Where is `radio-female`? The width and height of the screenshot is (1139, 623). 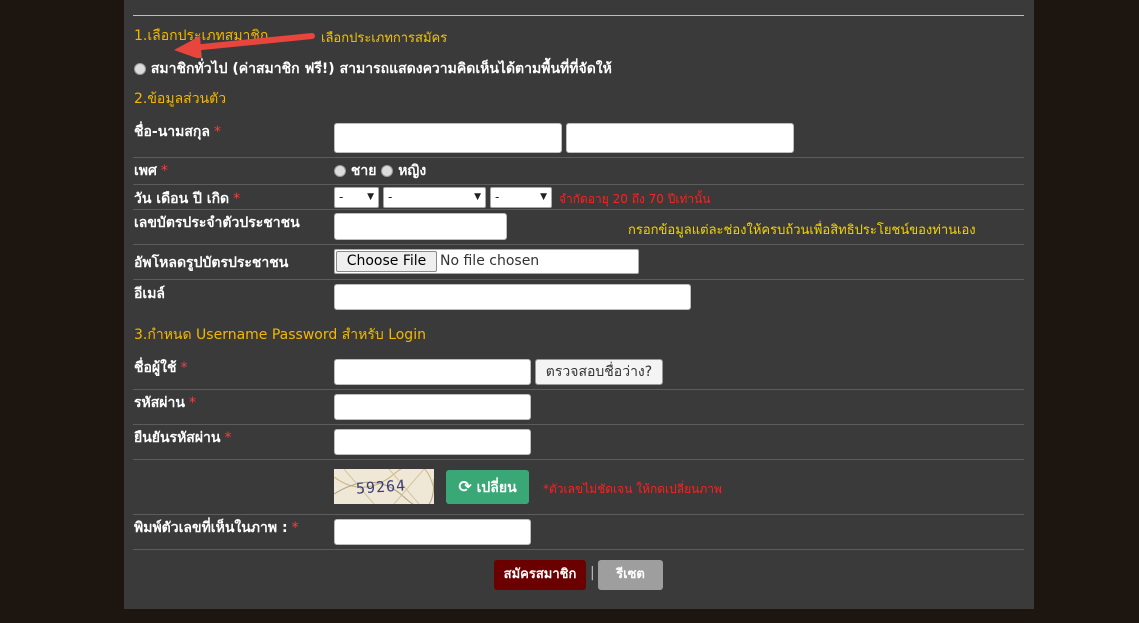
radio-female is located at coordinates (387, 171).